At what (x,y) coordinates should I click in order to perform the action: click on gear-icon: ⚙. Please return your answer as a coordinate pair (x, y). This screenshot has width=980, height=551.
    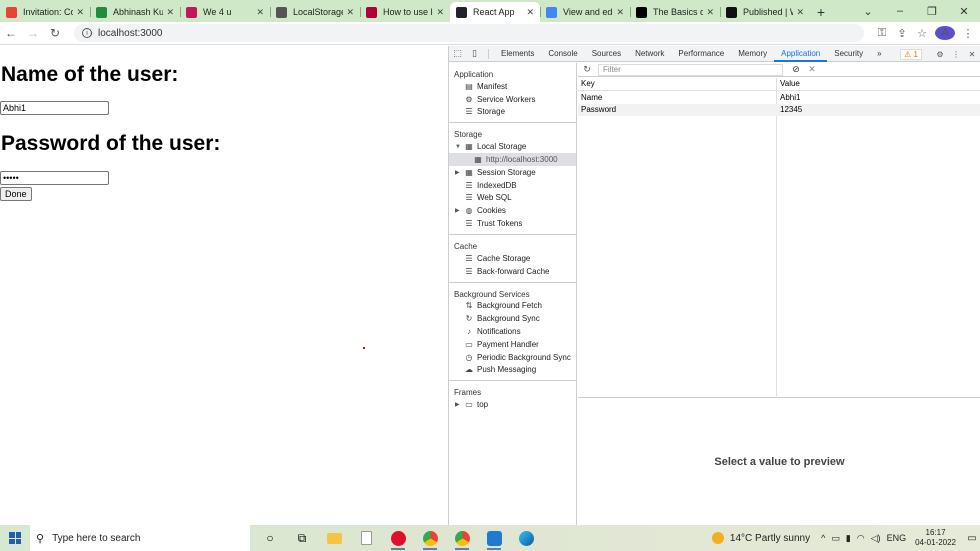
    Looking at the image, I should click on (940, 54).